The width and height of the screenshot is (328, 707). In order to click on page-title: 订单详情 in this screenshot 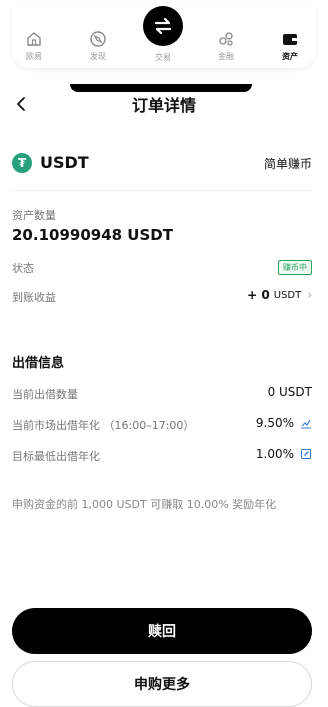, I will do `click(163, 105)`.